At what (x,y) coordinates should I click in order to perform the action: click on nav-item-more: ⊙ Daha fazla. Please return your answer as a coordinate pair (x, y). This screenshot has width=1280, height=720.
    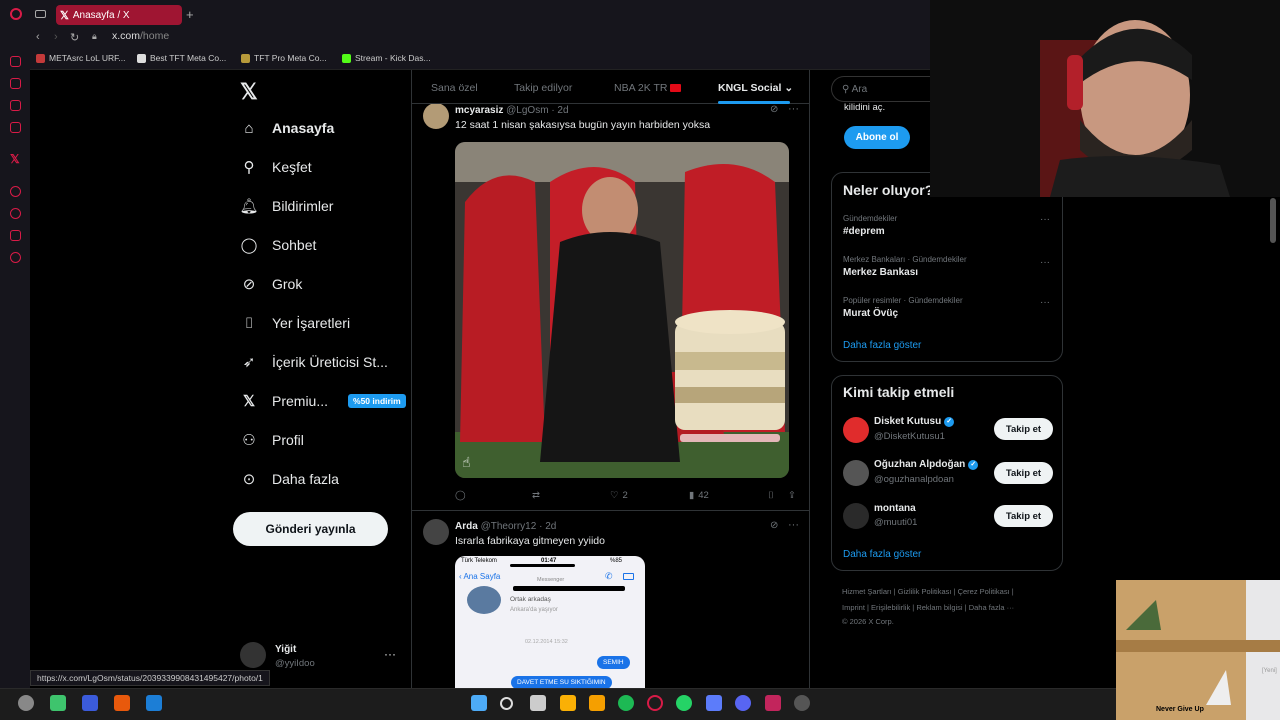
    Looking at the image, I should click on (289, 479).